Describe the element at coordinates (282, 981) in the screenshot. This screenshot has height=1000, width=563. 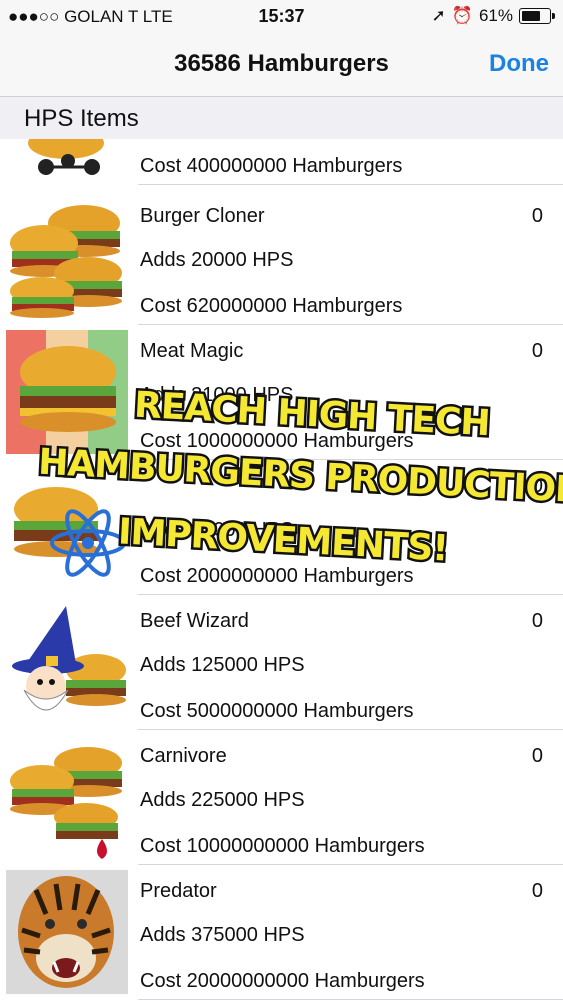
I see `item-cost: Cost 20000000000 Hamburgers` at that location.